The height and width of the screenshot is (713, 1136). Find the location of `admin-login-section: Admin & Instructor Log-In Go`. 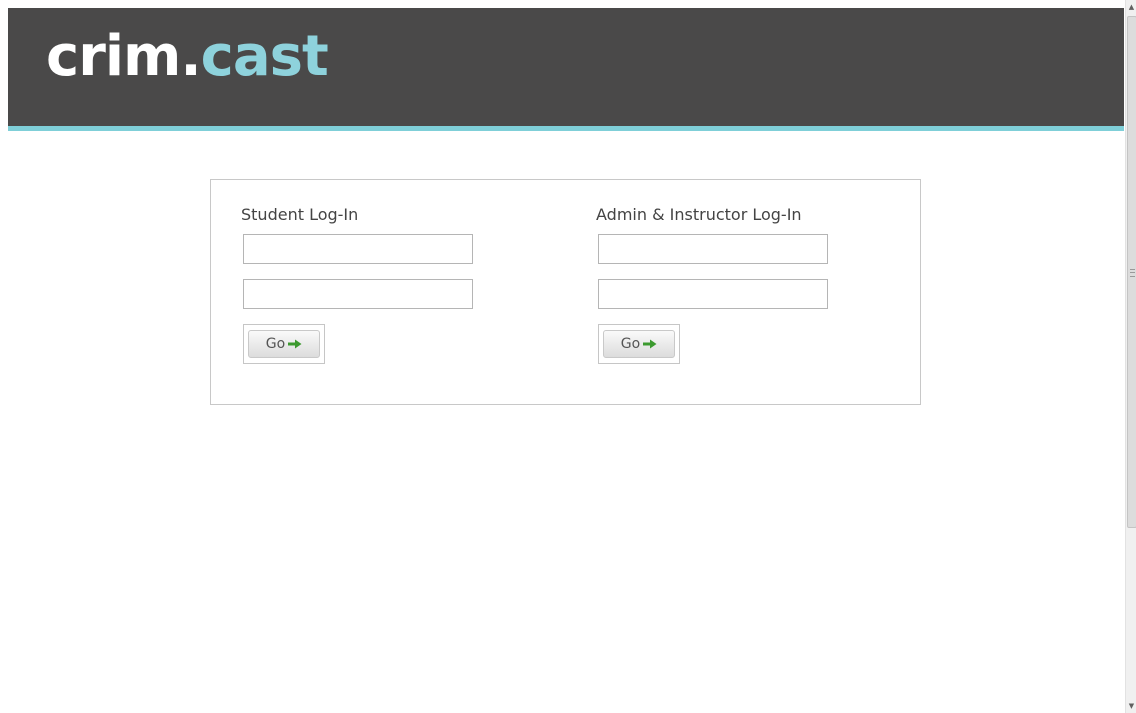

admin-login-section: Admin & Instructor Log-In Go is located at coordinates (746, 284).